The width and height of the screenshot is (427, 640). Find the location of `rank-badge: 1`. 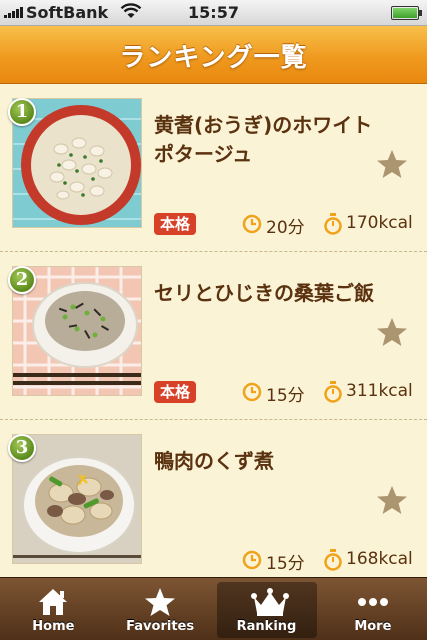

rank-badge: 1 is located at coordinates (22, 112).